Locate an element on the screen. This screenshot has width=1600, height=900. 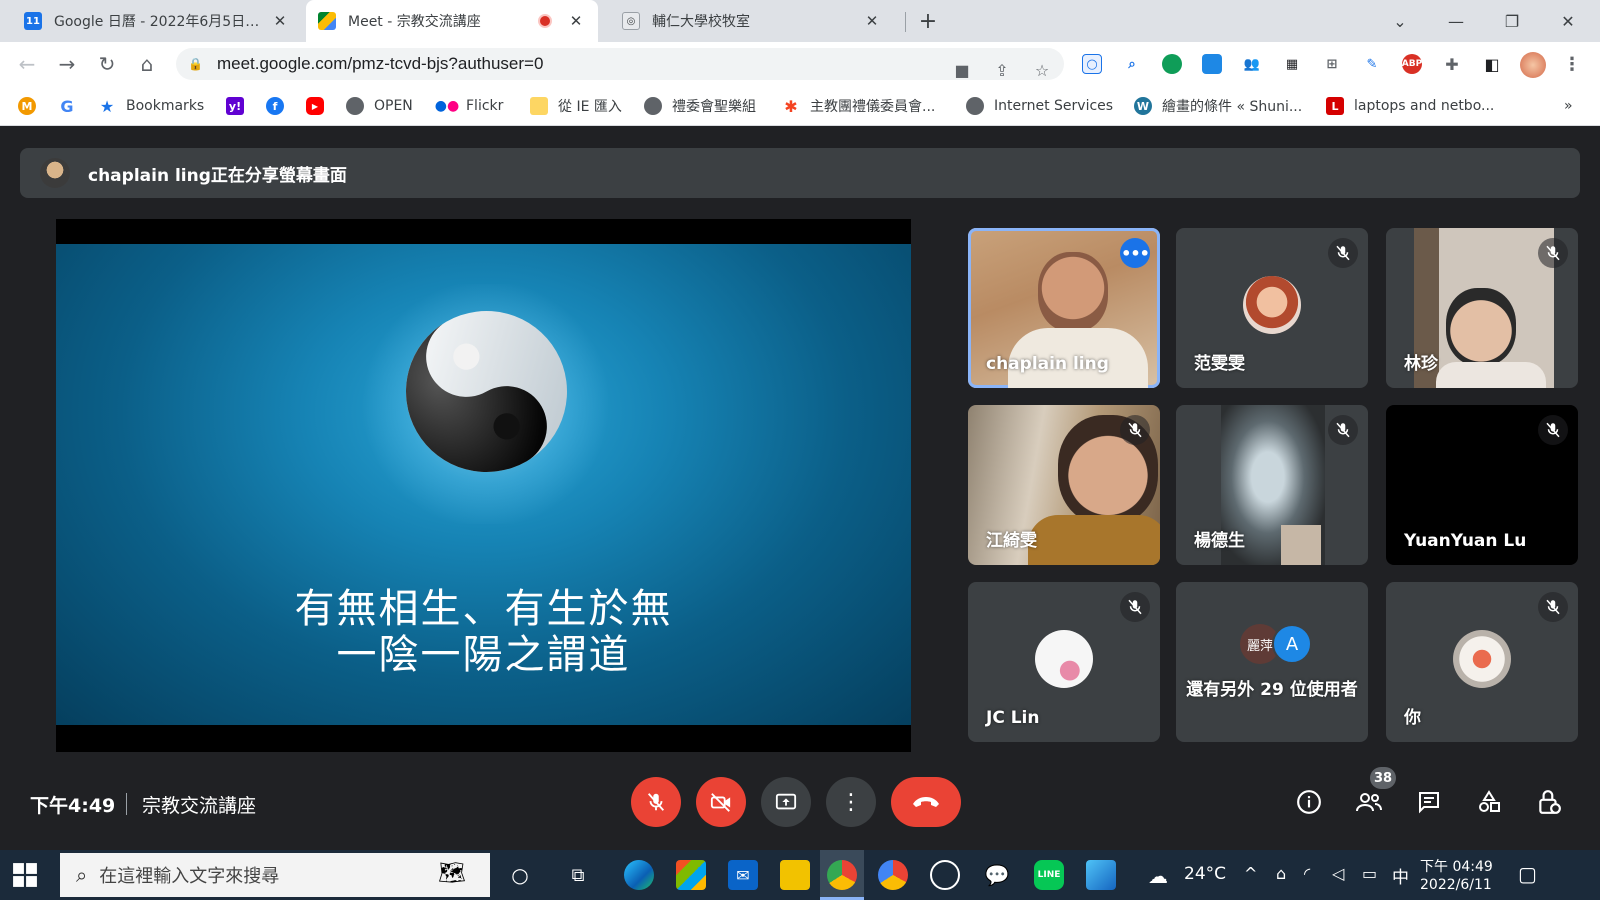
extension-icon: ○ is located at coordinates (1092, 64).